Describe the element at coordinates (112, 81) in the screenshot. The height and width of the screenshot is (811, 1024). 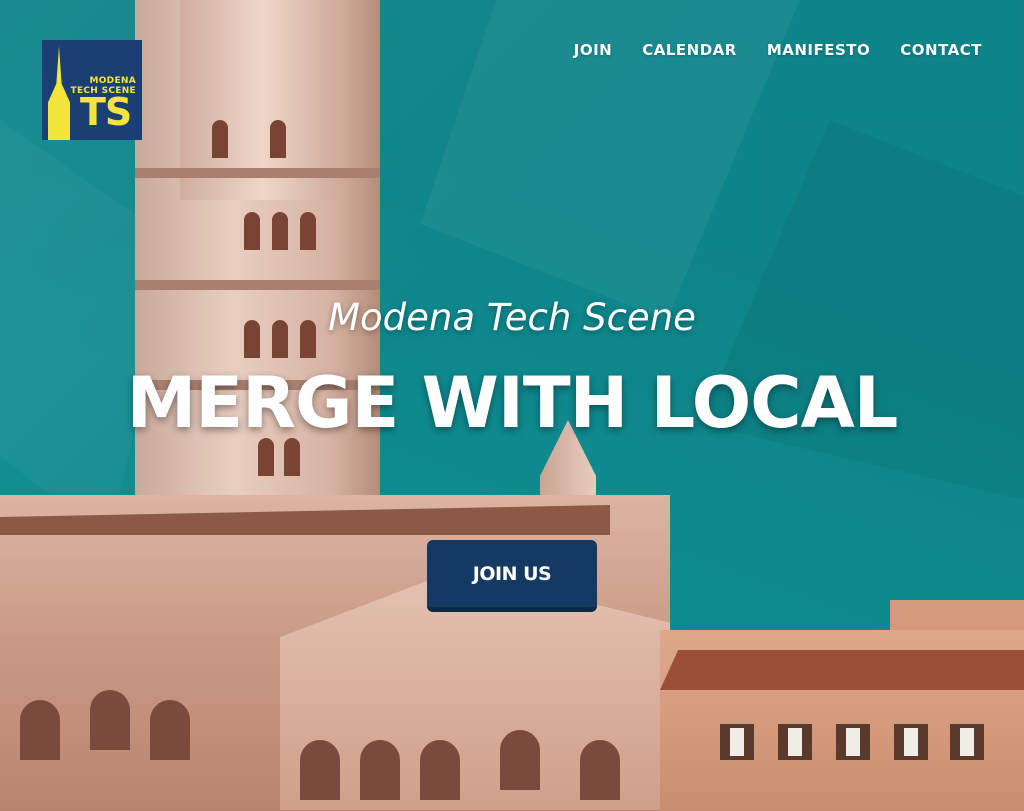
I see `logo-line-1: MODENA` at that location.